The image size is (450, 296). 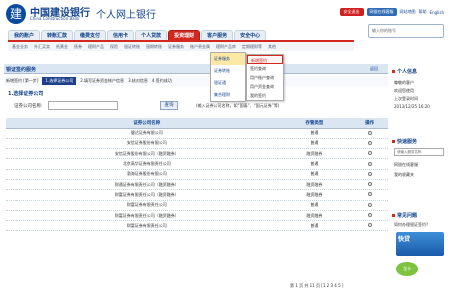 I want to click on subnav-item: 保险, so click(x=114, y=47).